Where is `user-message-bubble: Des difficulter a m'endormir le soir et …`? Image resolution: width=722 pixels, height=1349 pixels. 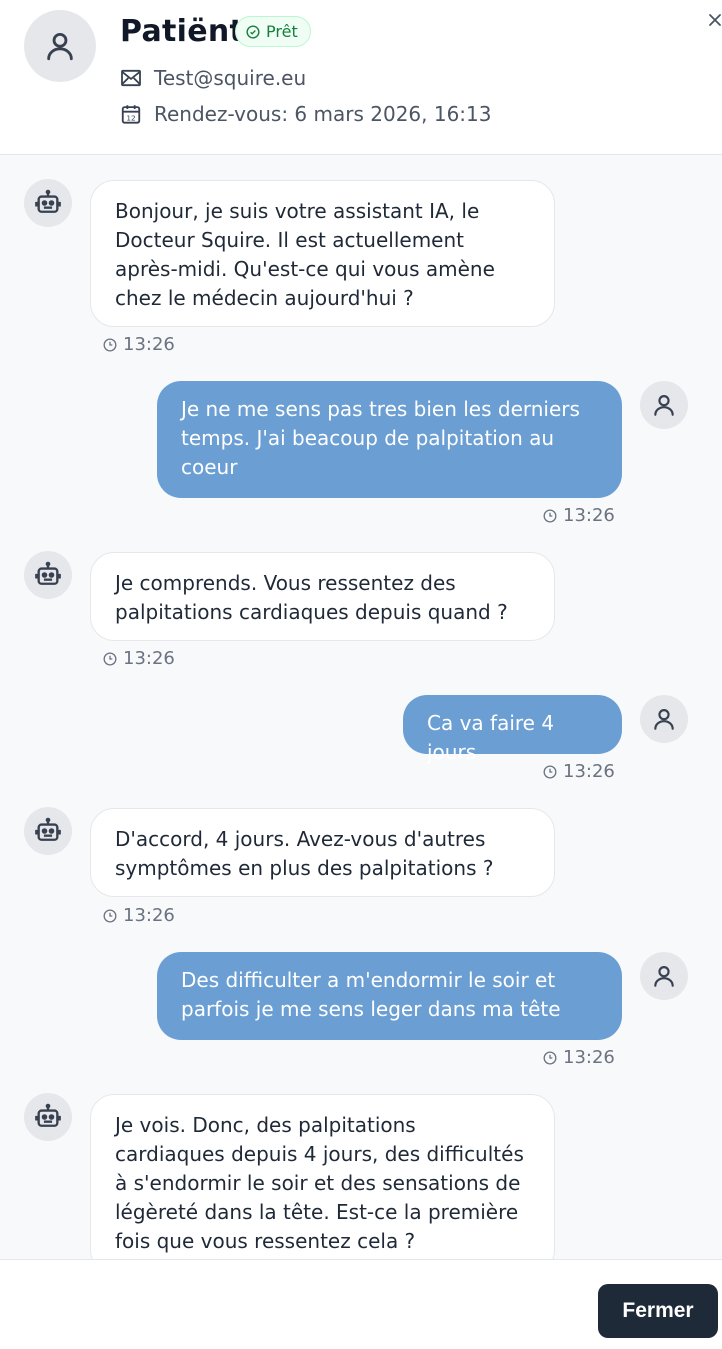 user-message-bubble: Des difficulter a m'endormir le soir et … is located at coordinates (389, 996).